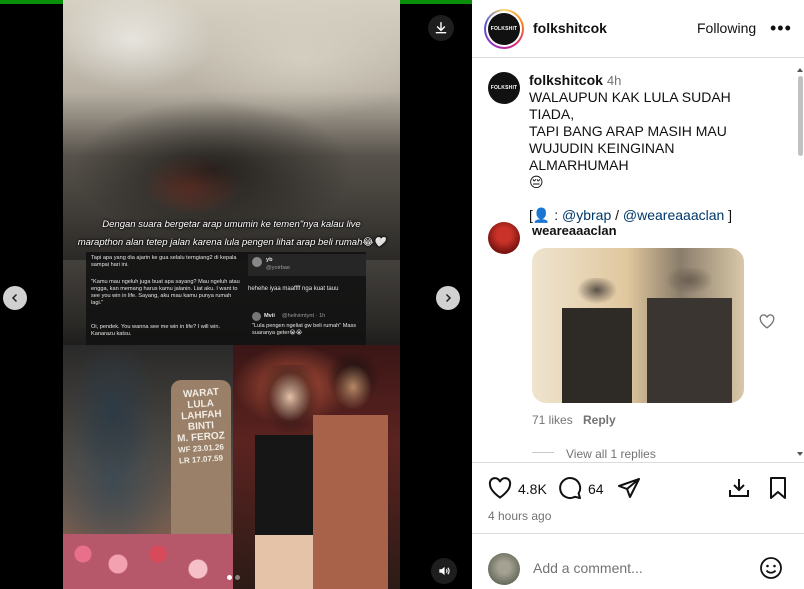  Describe the element at coordinates (536, 182) in the screenshot. I see `caption-emoji: 😔` at that location.